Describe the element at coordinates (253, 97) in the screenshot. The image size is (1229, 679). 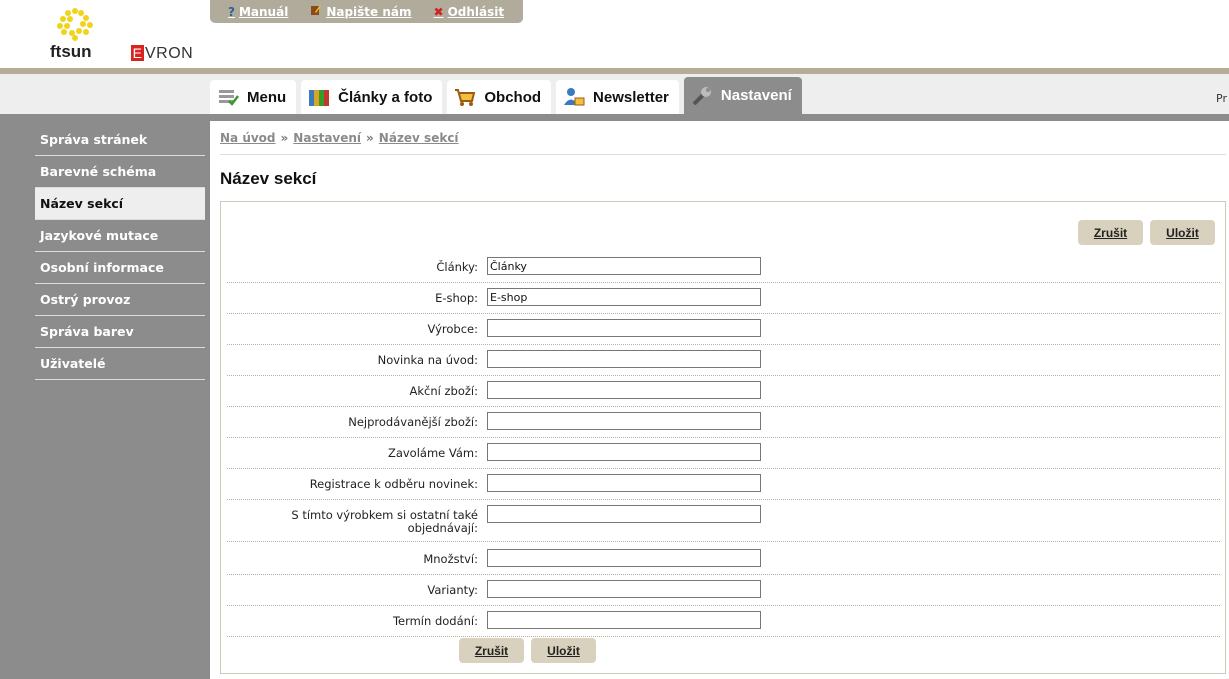
I see `tab-menu: Menu` at that location.